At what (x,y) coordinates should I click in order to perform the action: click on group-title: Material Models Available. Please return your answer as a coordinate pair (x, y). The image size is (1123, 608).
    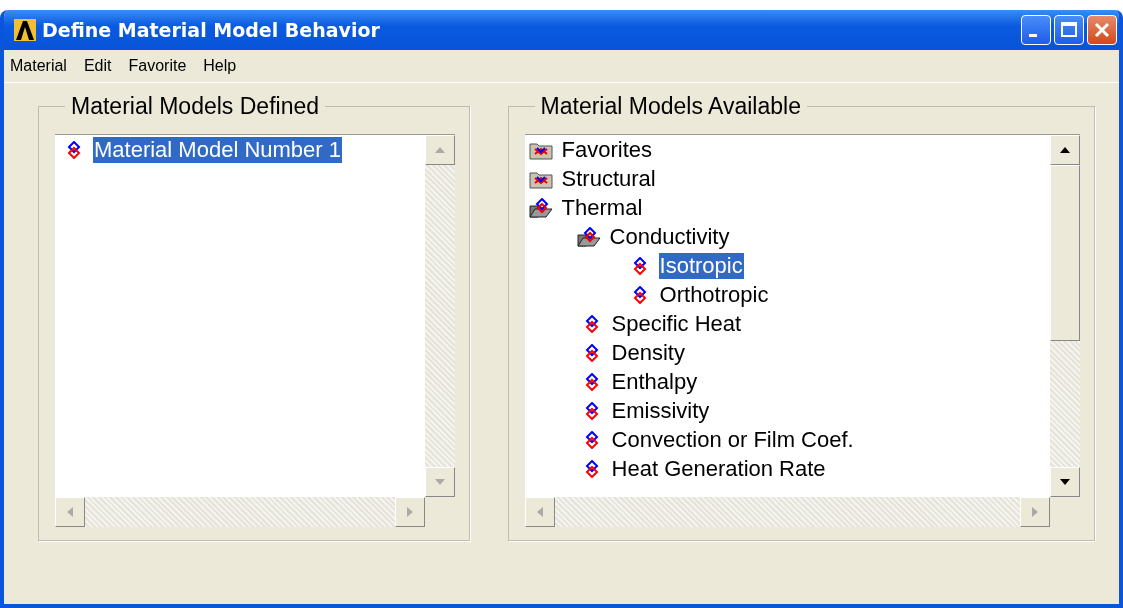
    Looking at the image, I should click on (670, 106).